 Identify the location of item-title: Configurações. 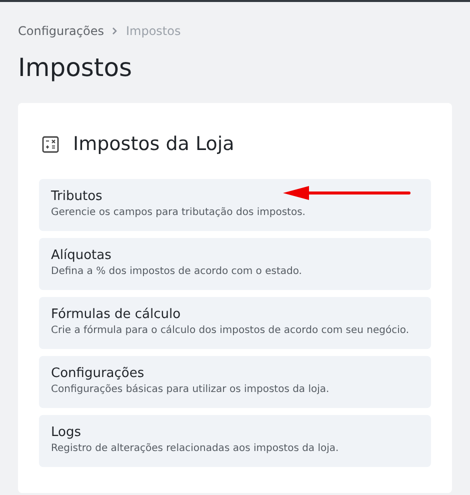
(98, 373).